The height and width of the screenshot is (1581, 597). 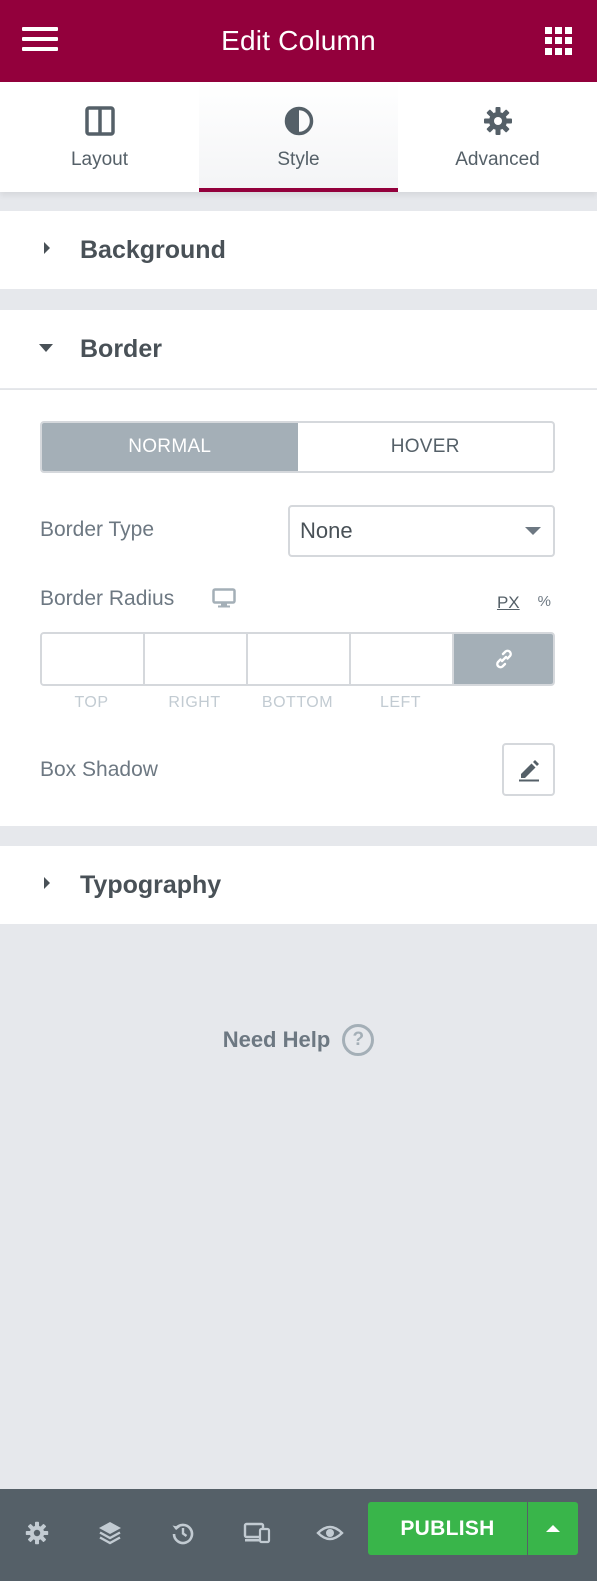 I want to click on state-toggle: NORMAL HOVER, so click(x=297, y=447).